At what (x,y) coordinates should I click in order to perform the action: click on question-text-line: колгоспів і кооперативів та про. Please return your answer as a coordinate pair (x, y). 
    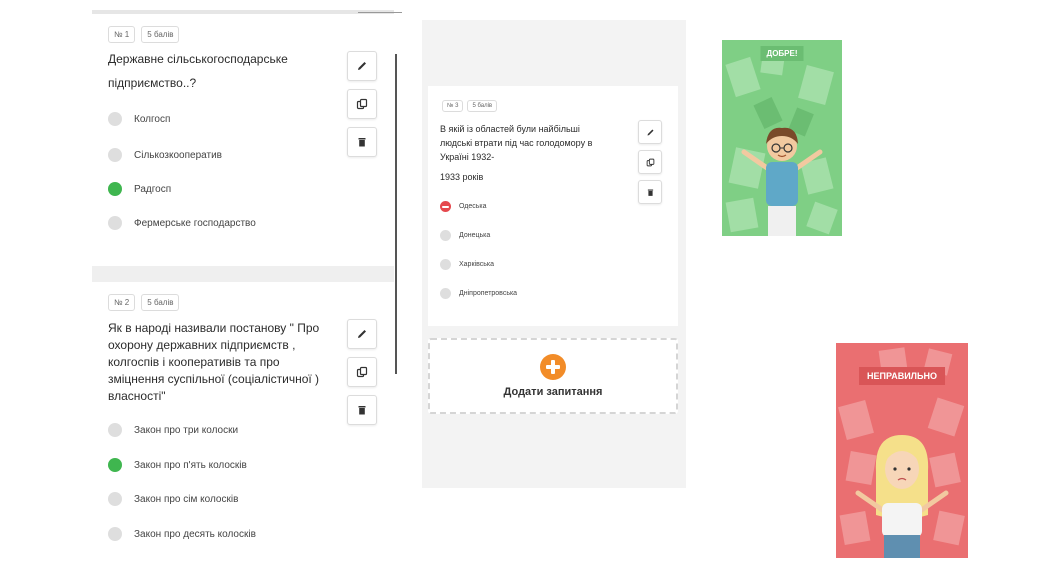
    Looking at the image, I should click on (194, 362).